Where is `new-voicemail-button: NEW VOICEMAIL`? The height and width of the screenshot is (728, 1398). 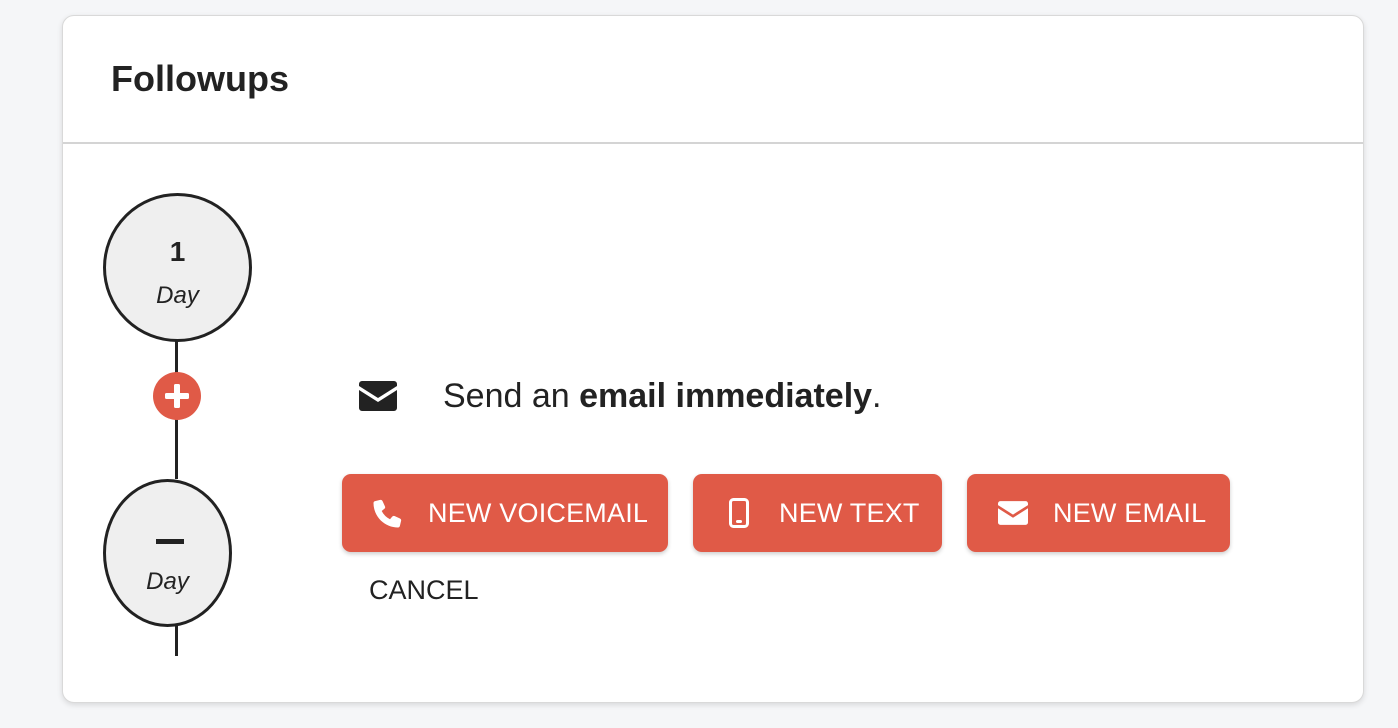
new-voicemail-button: NEW VOICEMAIL is located at coordinates (505, 513).